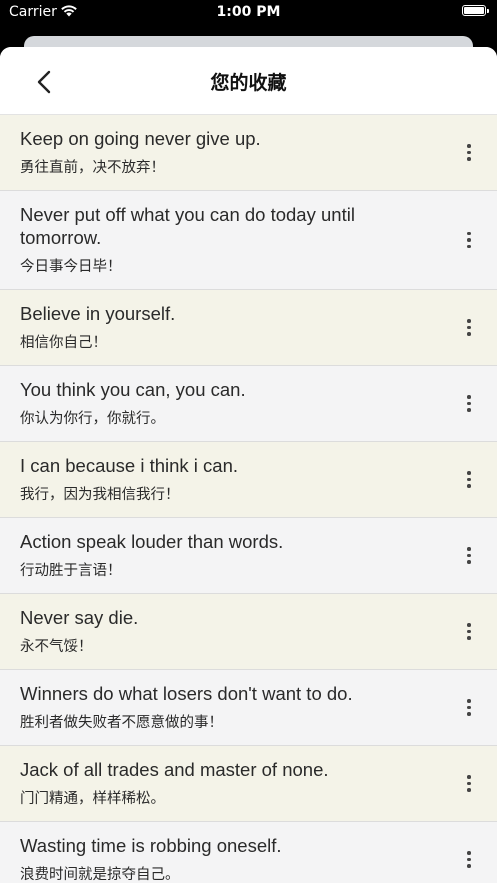 This screenshot has height=883, width=497. Describe the element at coordinates (248, 328) in the screenshot. I see `list-item: Believe in yourself. 相信你自己！` at that location.